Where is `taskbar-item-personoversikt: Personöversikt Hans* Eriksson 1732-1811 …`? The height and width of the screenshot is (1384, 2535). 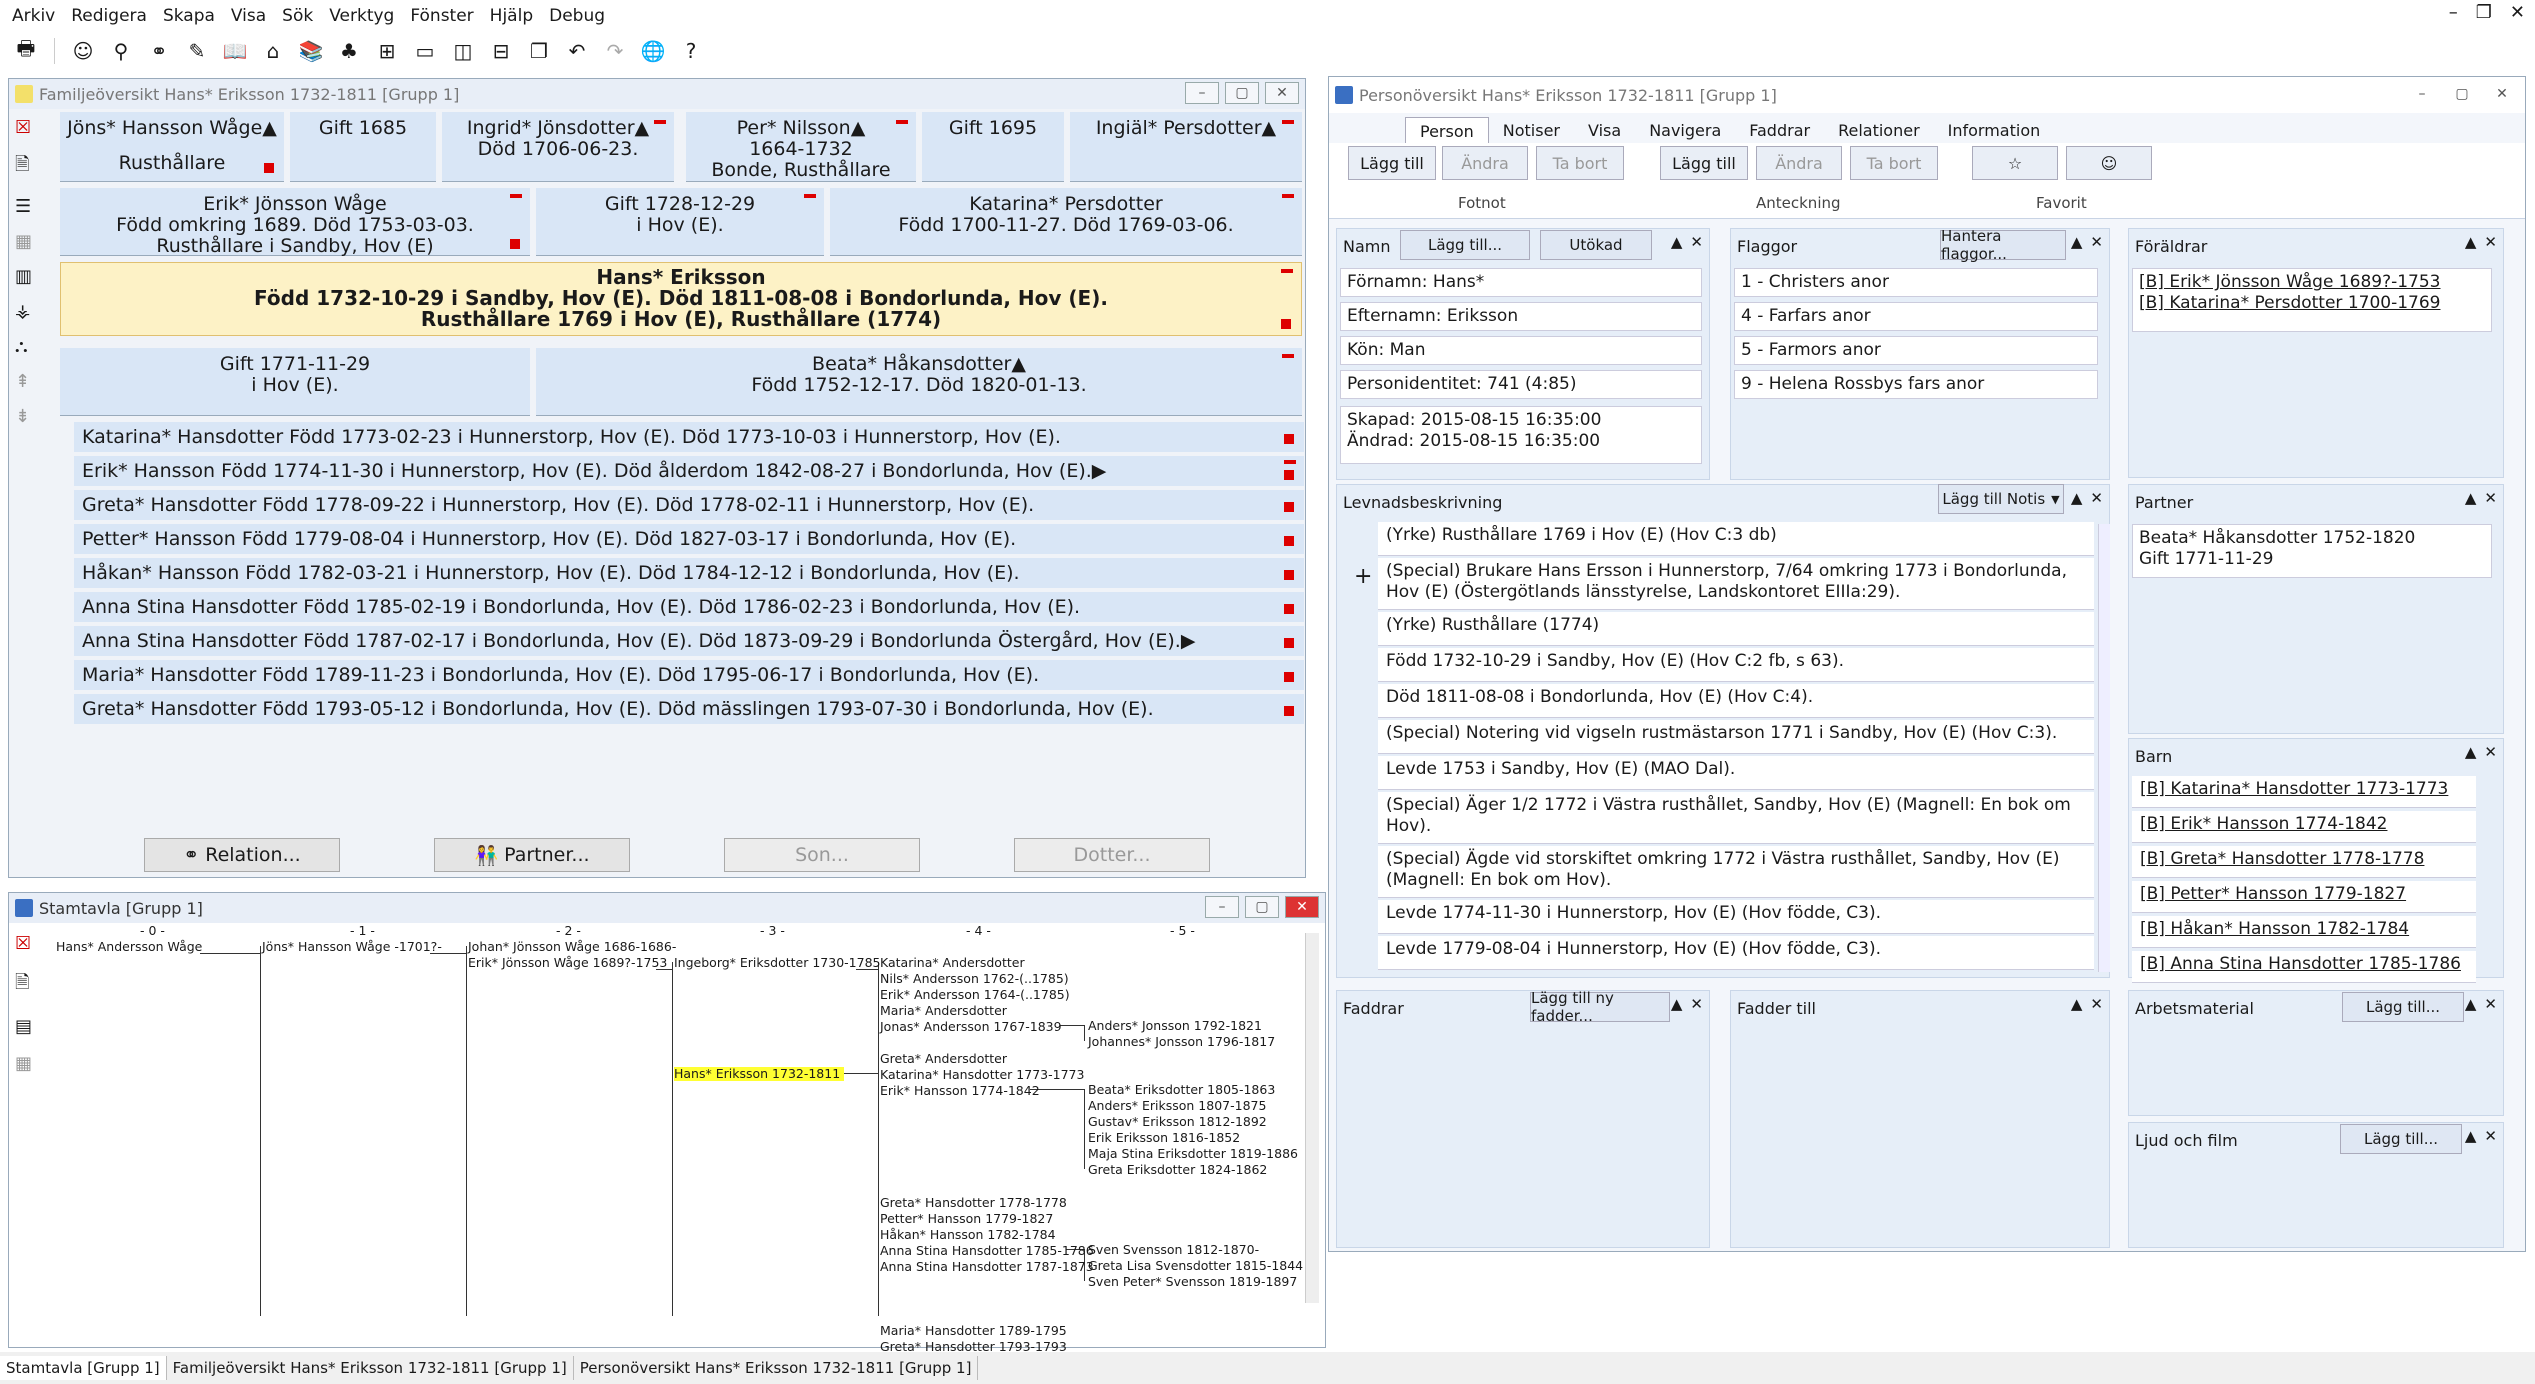 taskbar-item-personoversikt: Personöversikt Hans* Eriksson 1732-1811 … is located at coordinates (776, 1368).